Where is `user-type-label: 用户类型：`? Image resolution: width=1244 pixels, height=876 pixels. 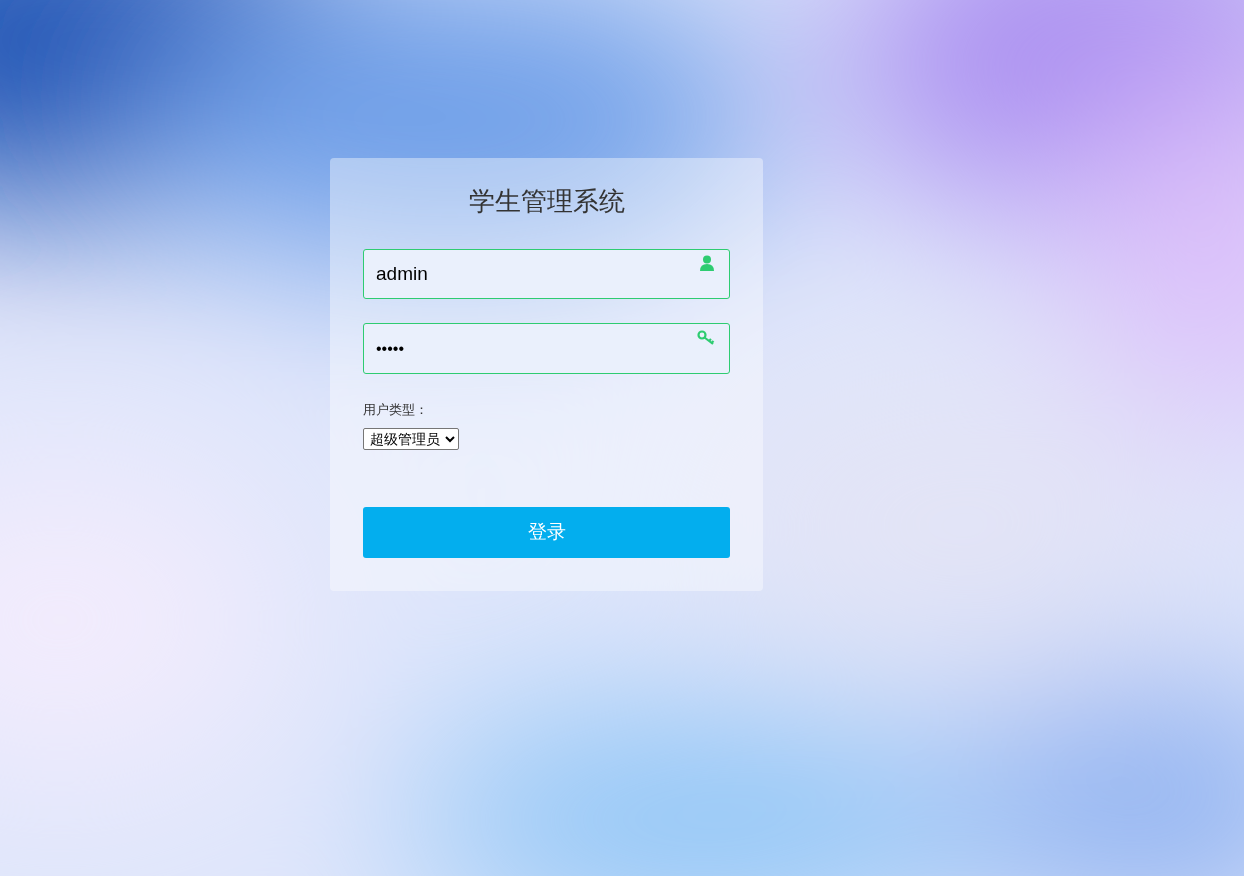 user-type-label: 用户类型： is located at coordinates (395, 410).